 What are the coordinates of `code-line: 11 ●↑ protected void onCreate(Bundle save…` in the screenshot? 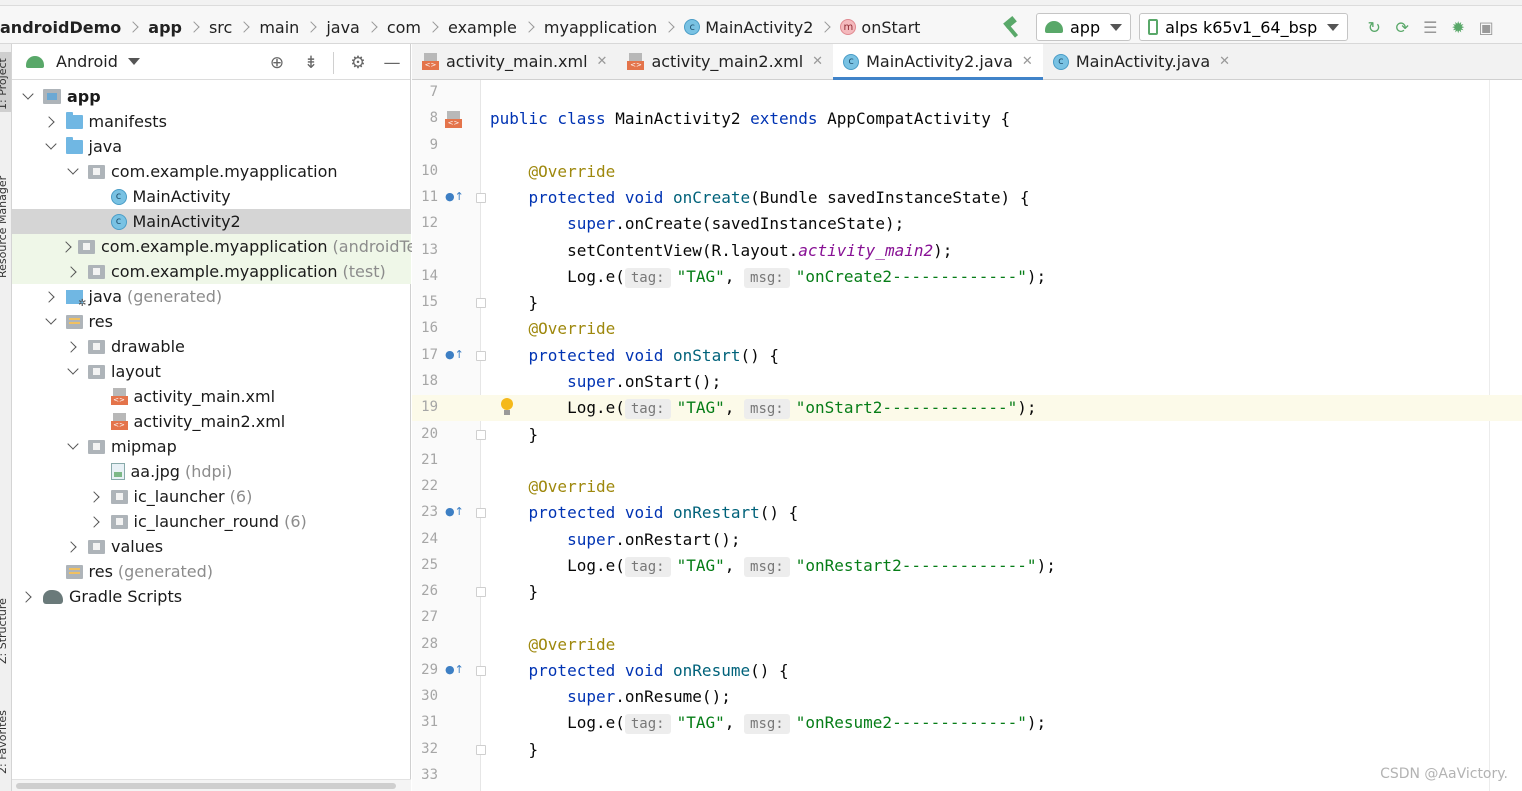 It's located at (967, 198).